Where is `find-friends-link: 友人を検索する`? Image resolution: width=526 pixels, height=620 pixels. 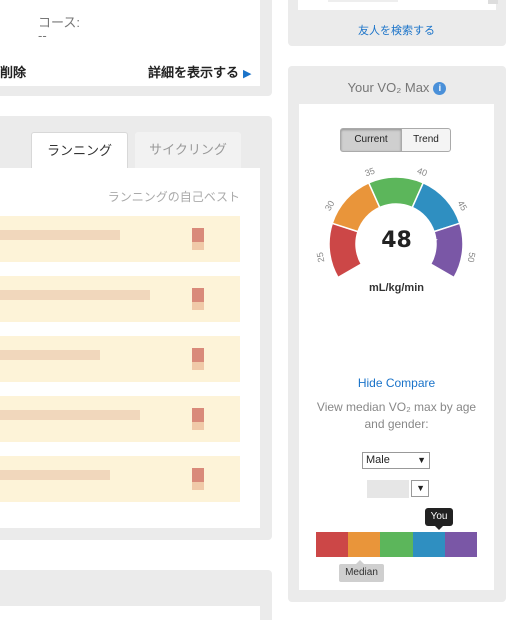
find-friends-link: 友人を検索する is located at coordinates (396, 30).